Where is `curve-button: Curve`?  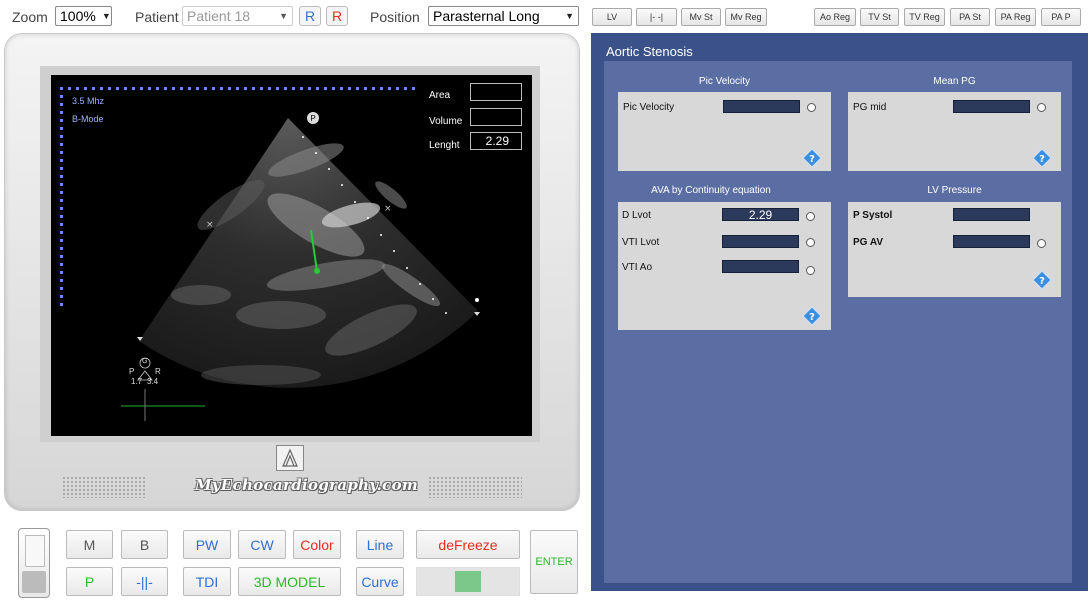
curve-button: Curve is located at coordinates (380, 581).